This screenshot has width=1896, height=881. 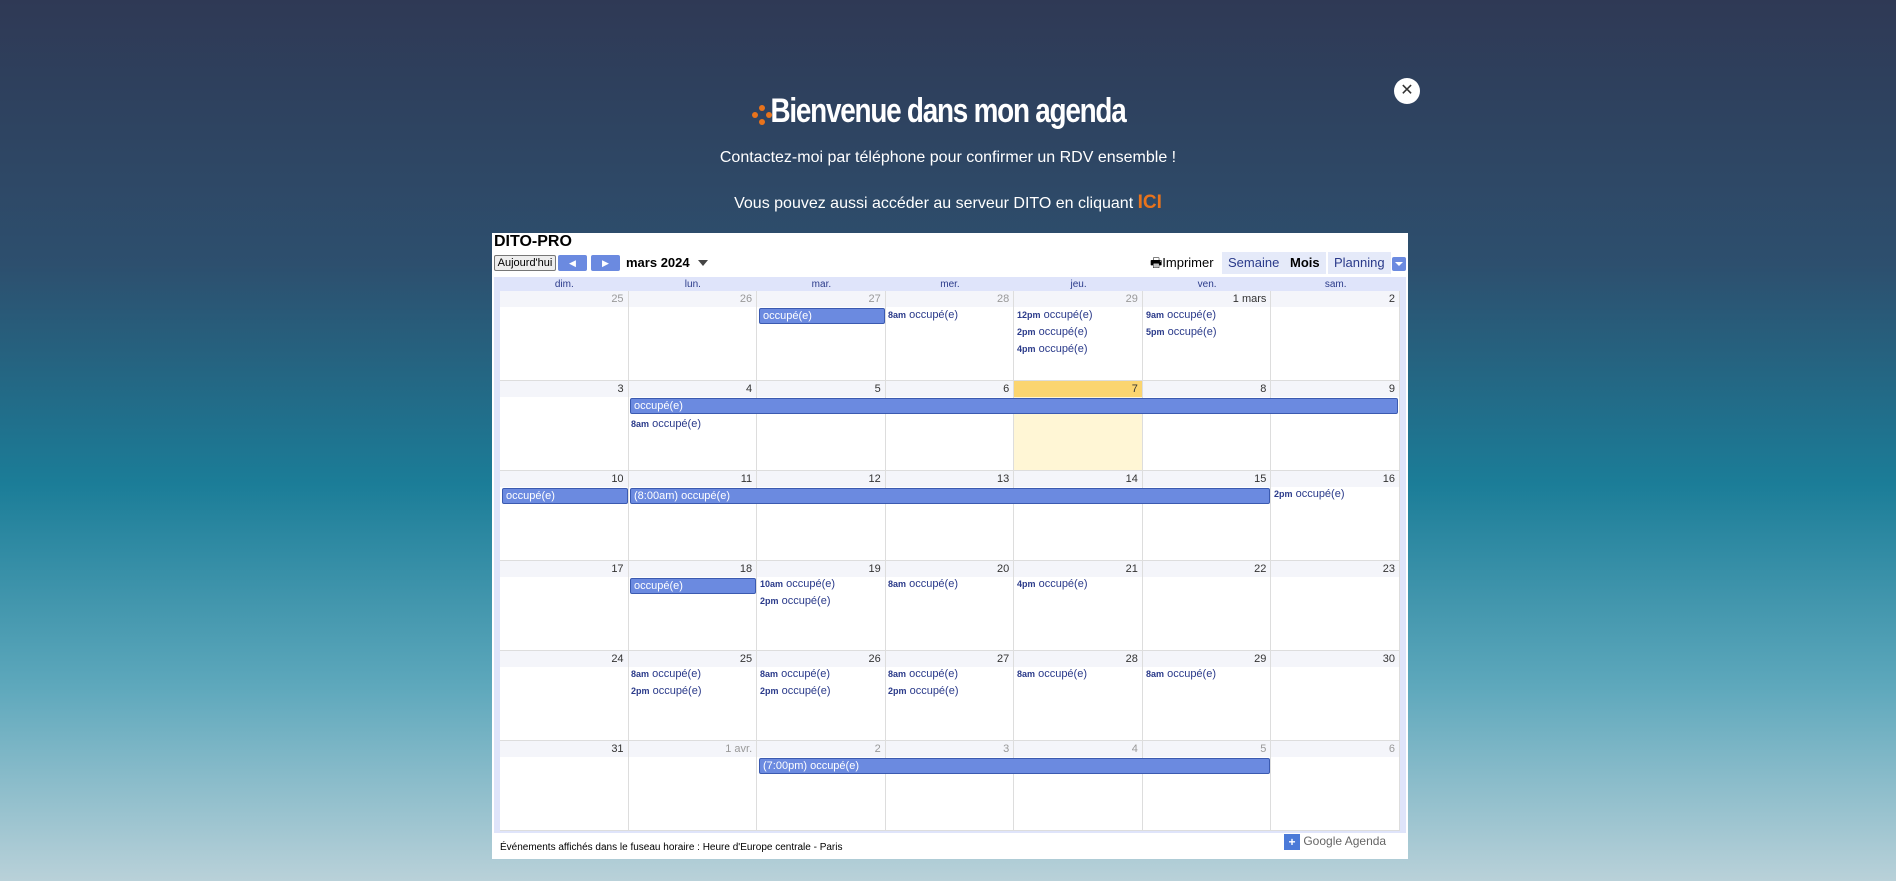 What do you see at coordinates (692, 299) in the screenshot?
I see `day-number: 26` at bounding box center [692, 299].